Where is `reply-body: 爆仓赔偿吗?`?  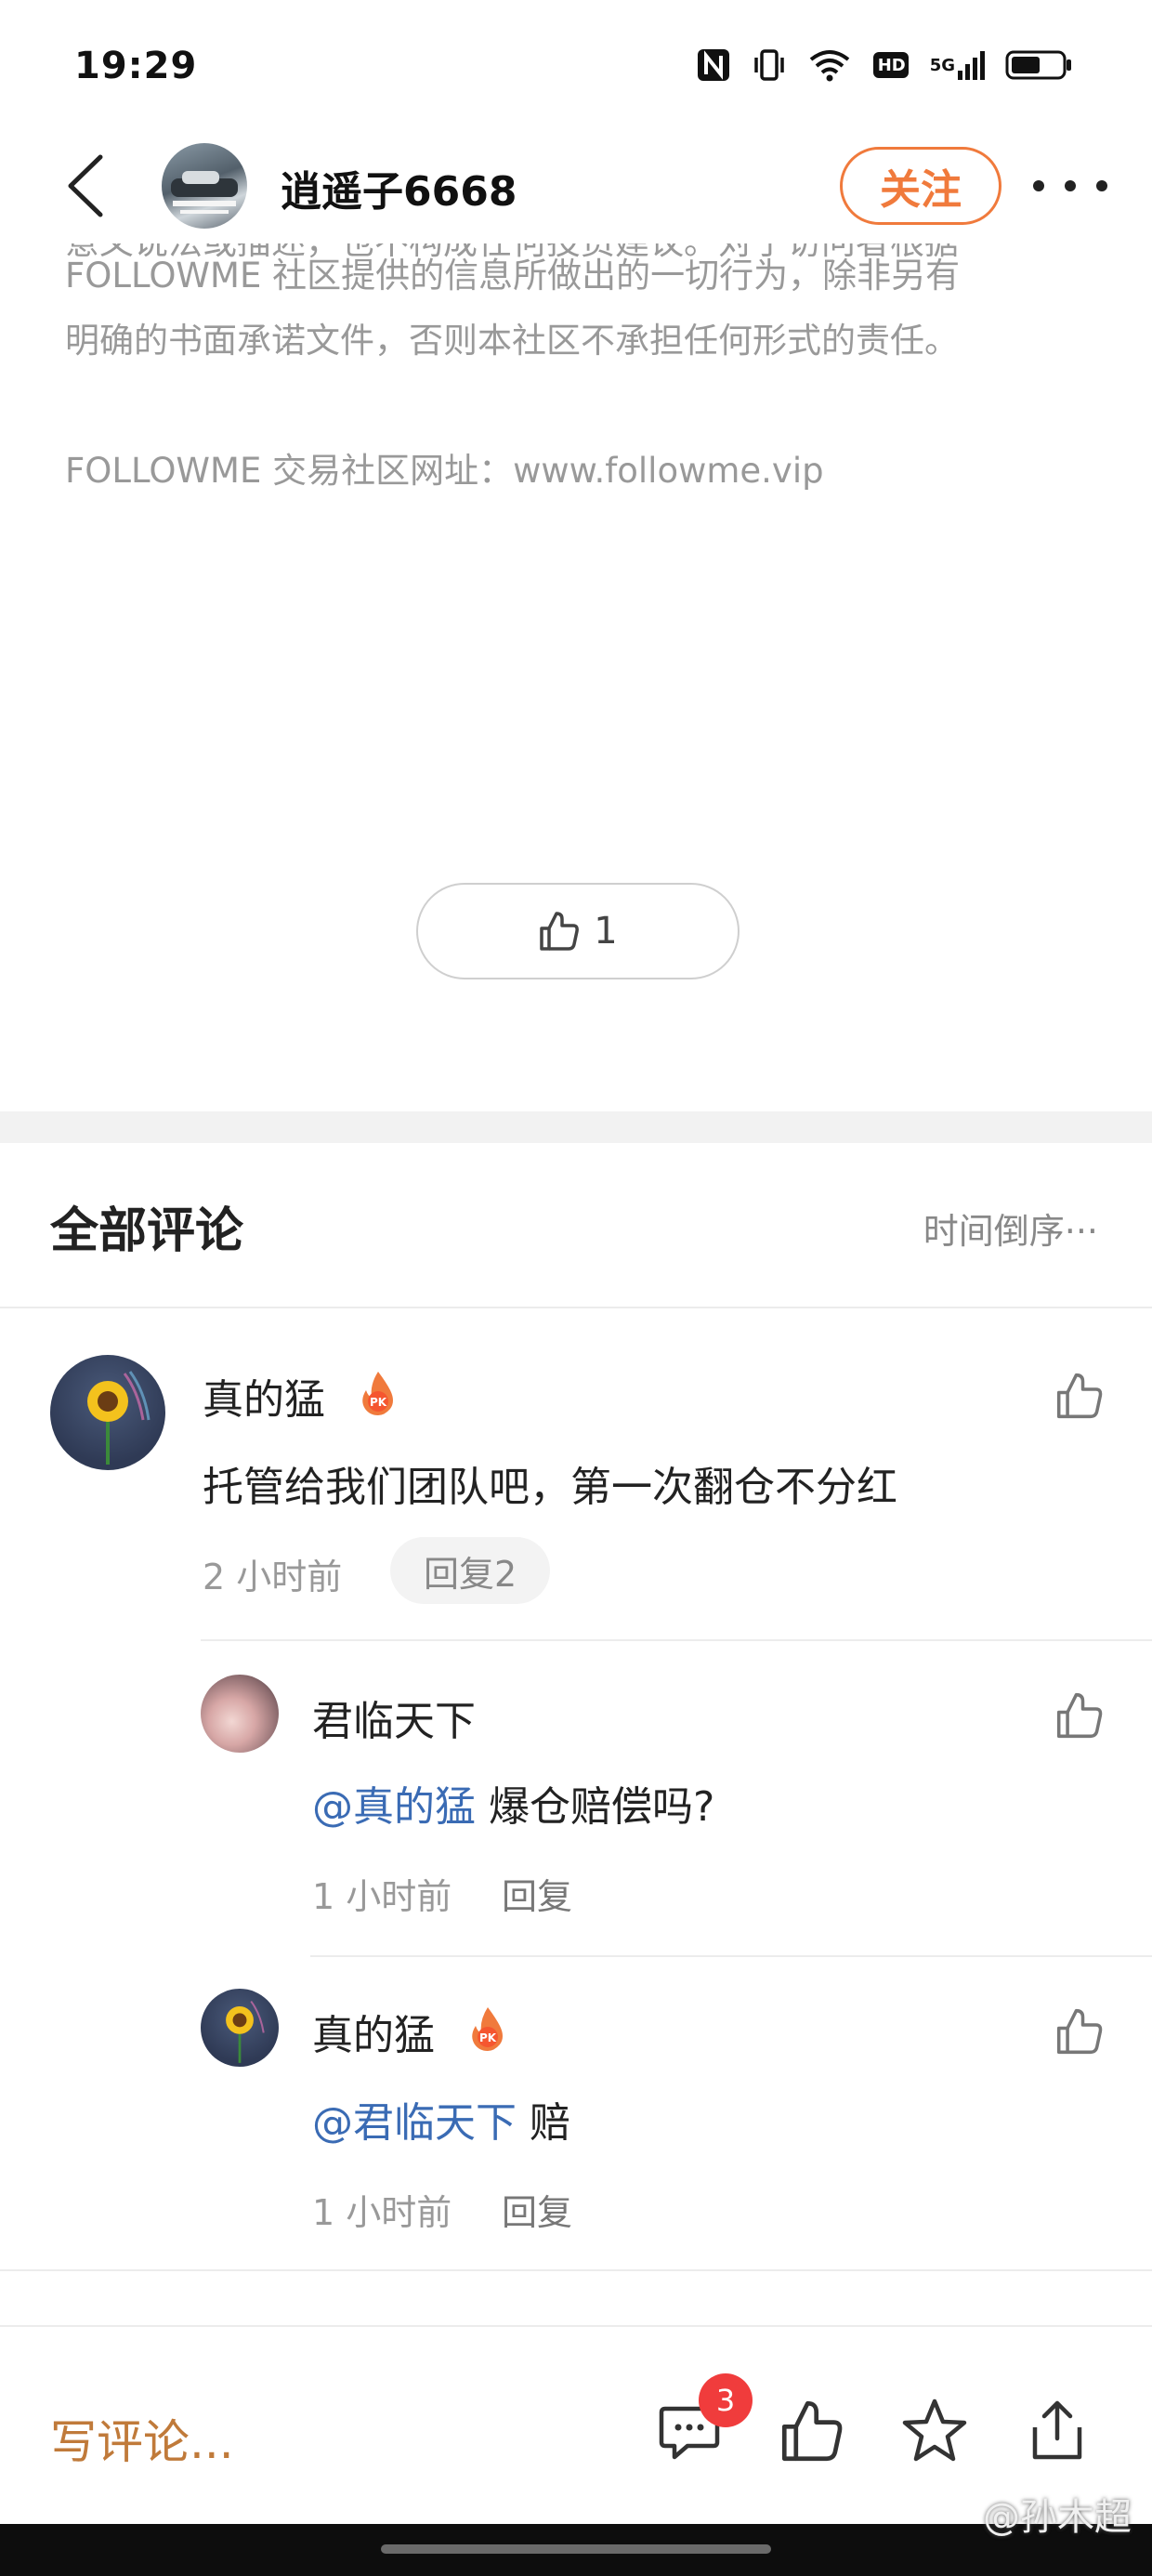
reply-body: 爆仓赔偿吗? is located at coordinates (595, 1807).